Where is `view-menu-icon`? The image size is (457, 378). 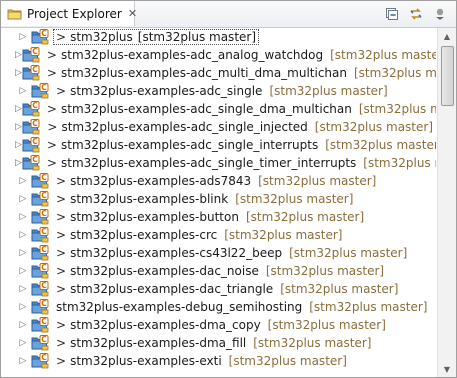
view-menu-icon is located at coordinates (440, 14).